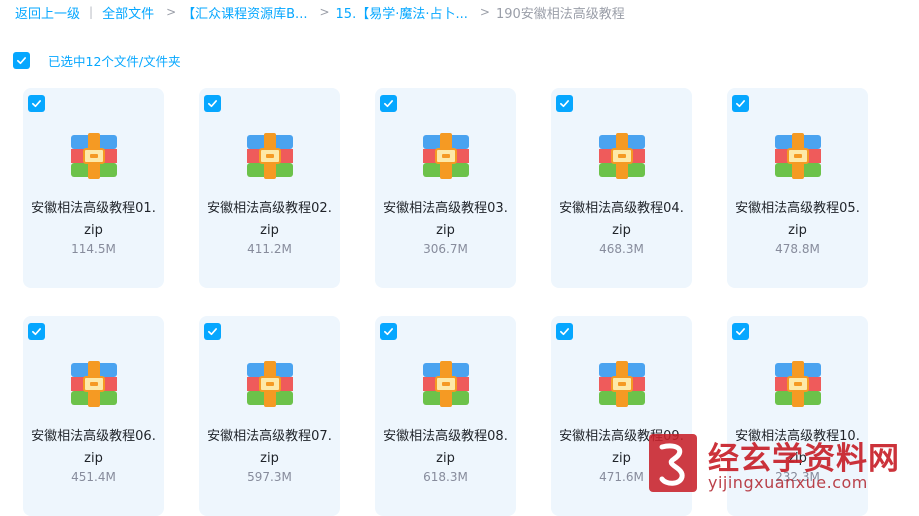 The width and height of the screenshot is (919, 516). What do you see at coordinates (797, 219) in the screenshot?
I see `file-name: 安徽相法高级教程05.zip` at bounding box center [797, 219].